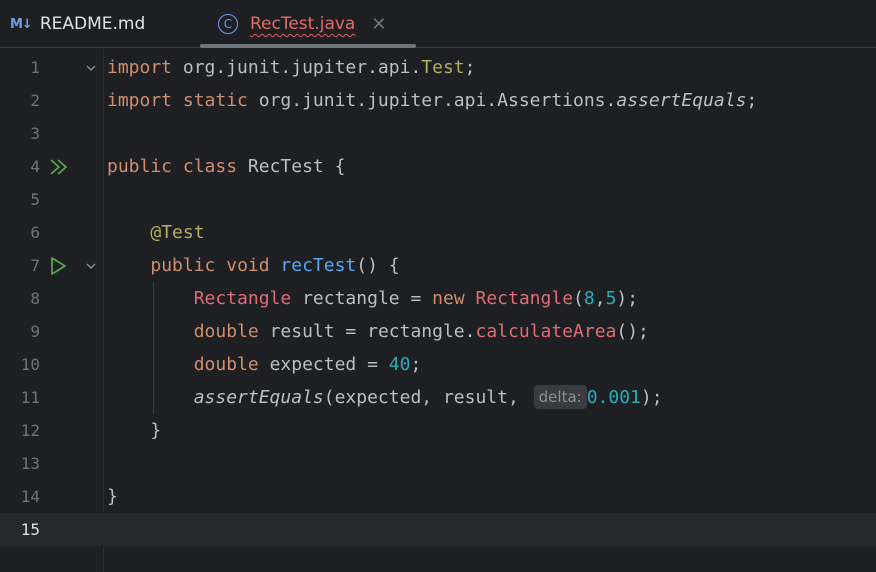  What do you see at coordinates (92, 24) in the screenshot?
I see `tab-readme-label: README.md` at bounding box center [92, 24].